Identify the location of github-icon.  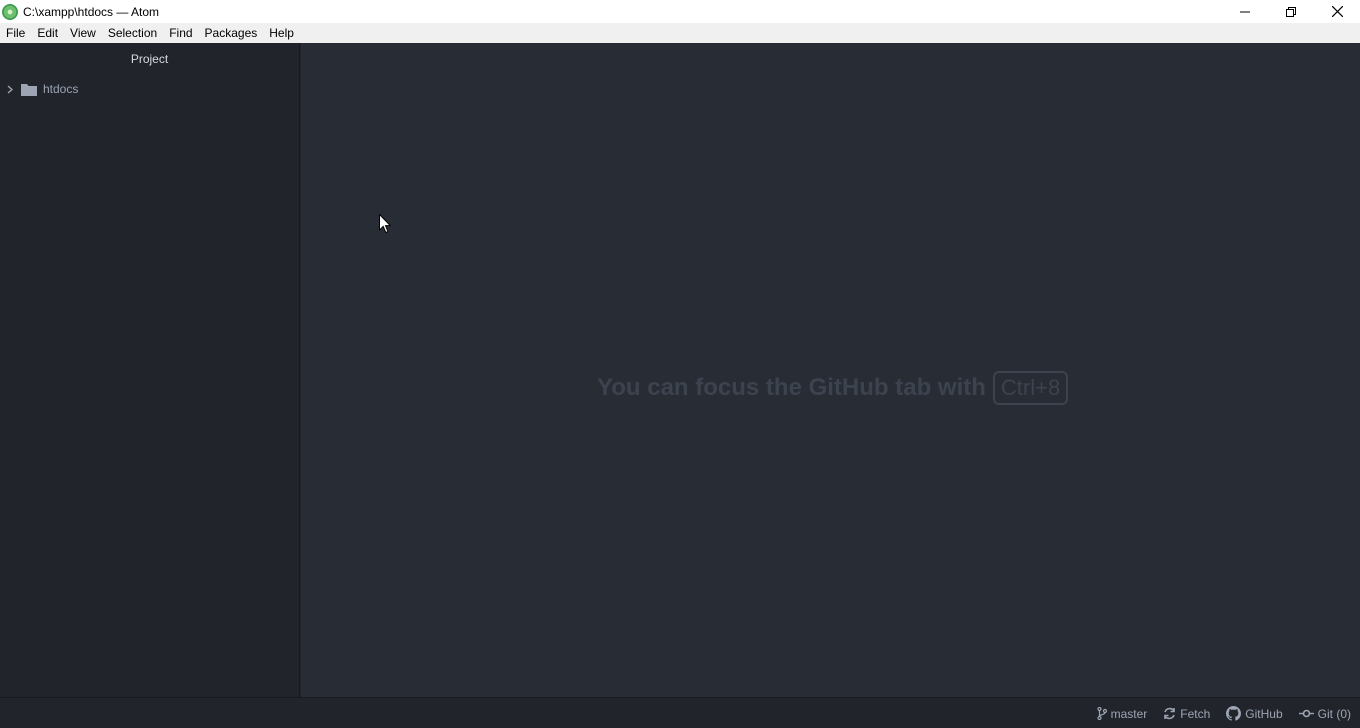
(1234, 713).